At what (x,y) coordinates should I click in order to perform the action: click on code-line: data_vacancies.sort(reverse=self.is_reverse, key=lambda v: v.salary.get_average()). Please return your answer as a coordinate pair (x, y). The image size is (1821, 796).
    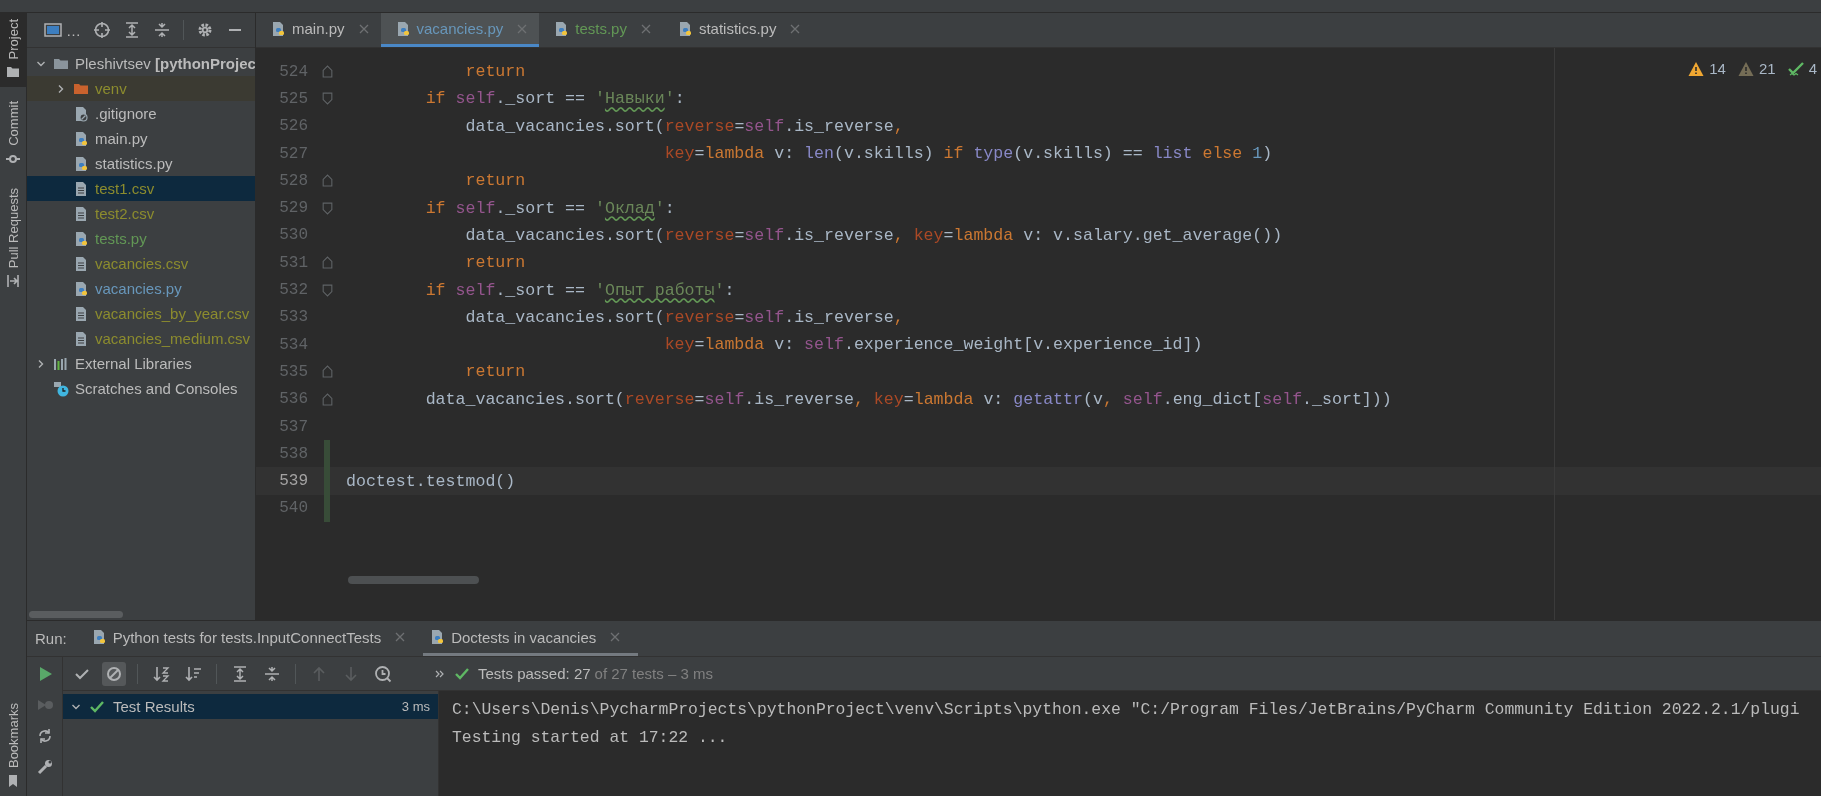
    Looking at the image, I should click on (873, 235).